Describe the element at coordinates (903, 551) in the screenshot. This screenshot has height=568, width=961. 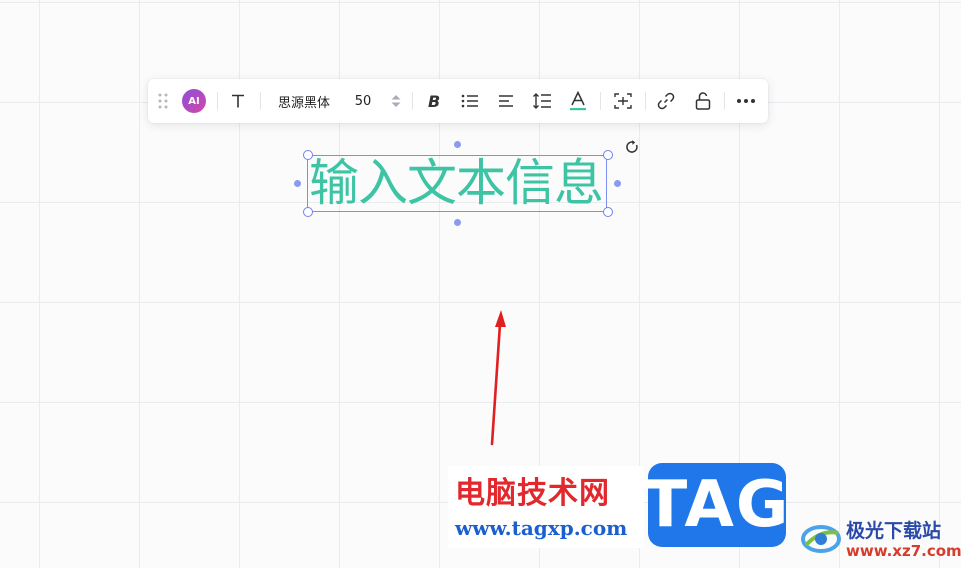
I see `watermark-secondary-url: www.xz7.com` at that location.